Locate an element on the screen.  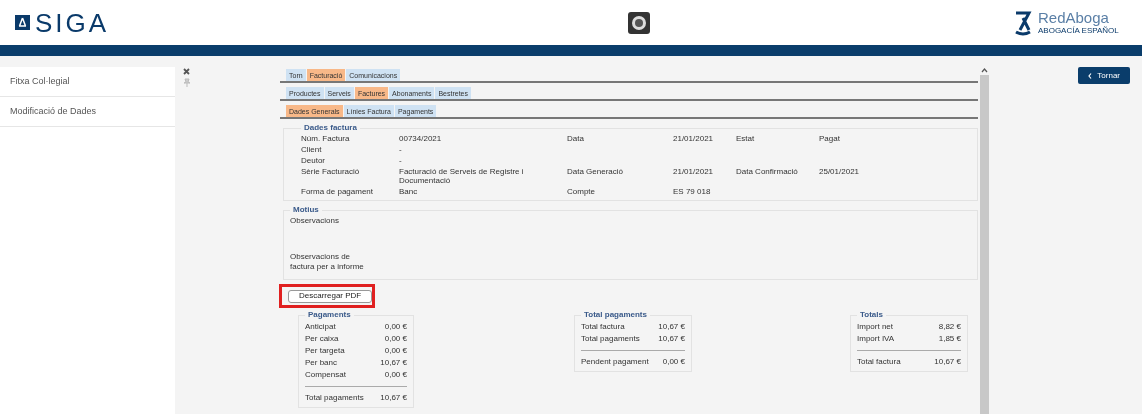
field-value: Banc is located at coordinates (408, 191).